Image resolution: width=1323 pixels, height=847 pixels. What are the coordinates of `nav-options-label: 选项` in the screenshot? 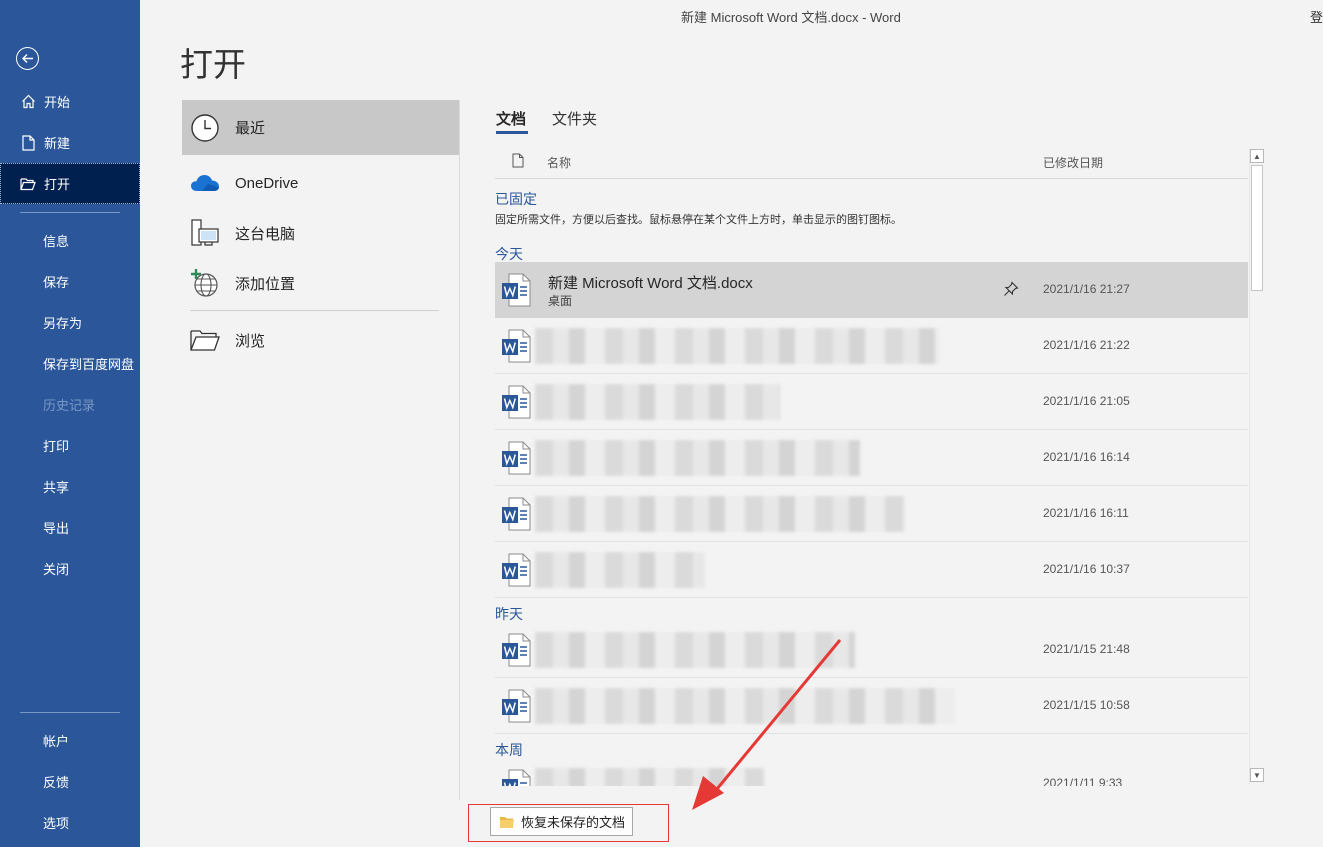 It's located at (56, 823).